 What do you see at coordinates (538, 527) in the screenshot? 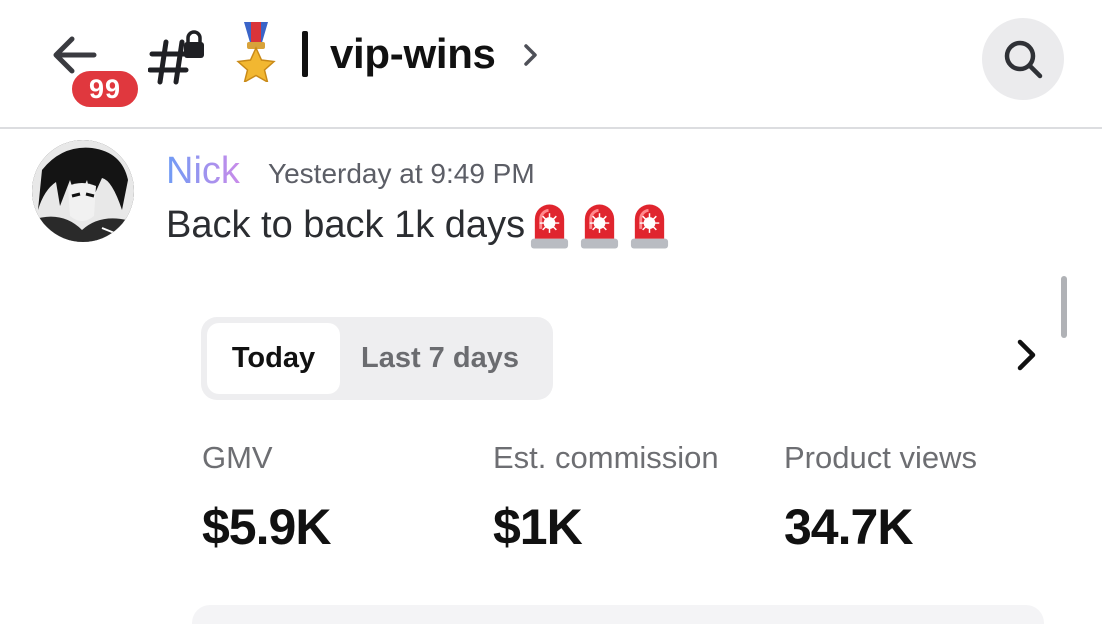
I see `metric-value-commission: $1K` at bounding box center [538, 527].